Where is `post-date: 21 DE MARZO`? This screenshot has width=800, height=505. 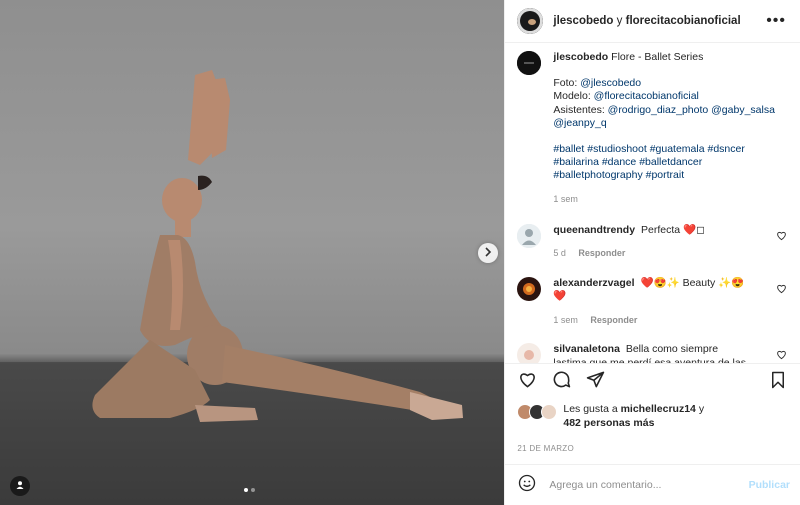
post-date: 21 DE MARZO is located at coordinates (652, 453).